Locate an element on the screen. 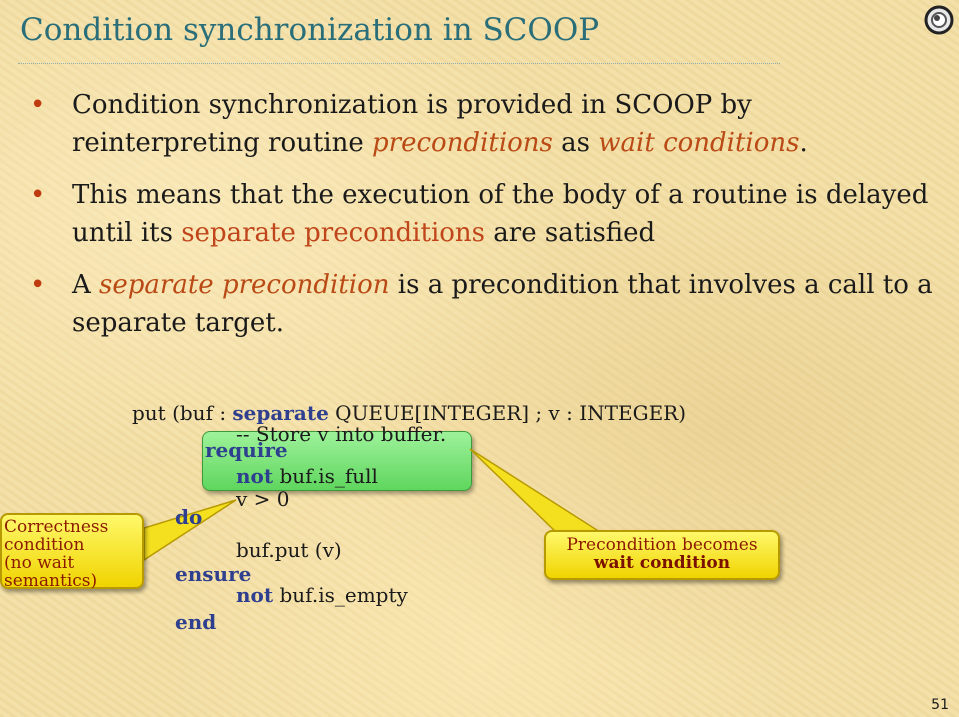 The width and height of the screenshot is (959, 717). code-line-not-empty: not buf.is_empty is located at coordinates (322, 595).